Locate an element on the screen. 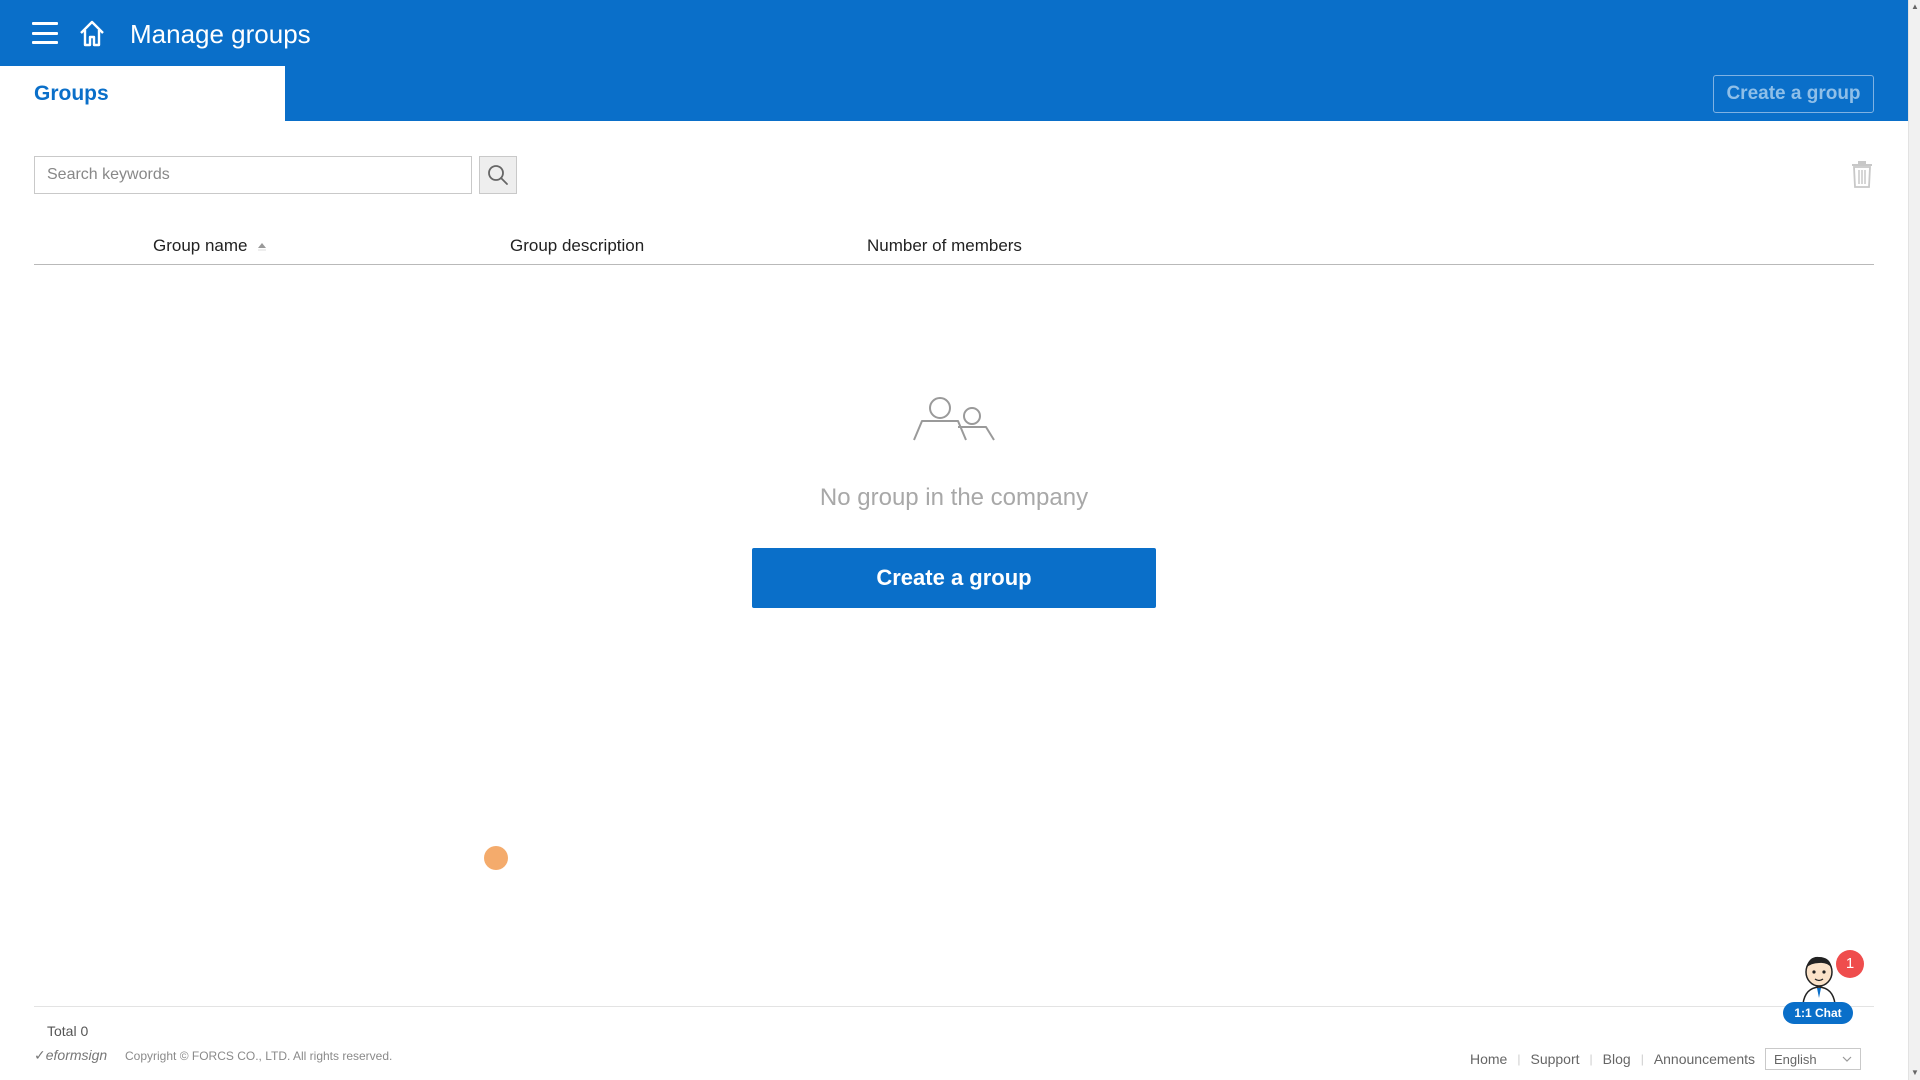  search-button is located at coordinates (498, 175).